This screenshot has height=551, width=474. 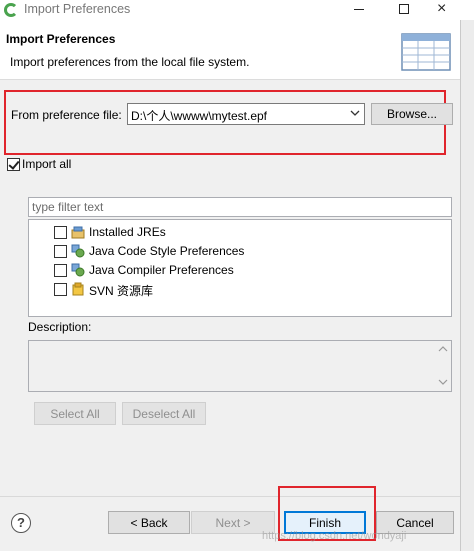 What do you see at coordinates (167, 251) in the screenshot?
I see `tree-item-label: Java Code Style Preferences` at bounding box center [167, 251].